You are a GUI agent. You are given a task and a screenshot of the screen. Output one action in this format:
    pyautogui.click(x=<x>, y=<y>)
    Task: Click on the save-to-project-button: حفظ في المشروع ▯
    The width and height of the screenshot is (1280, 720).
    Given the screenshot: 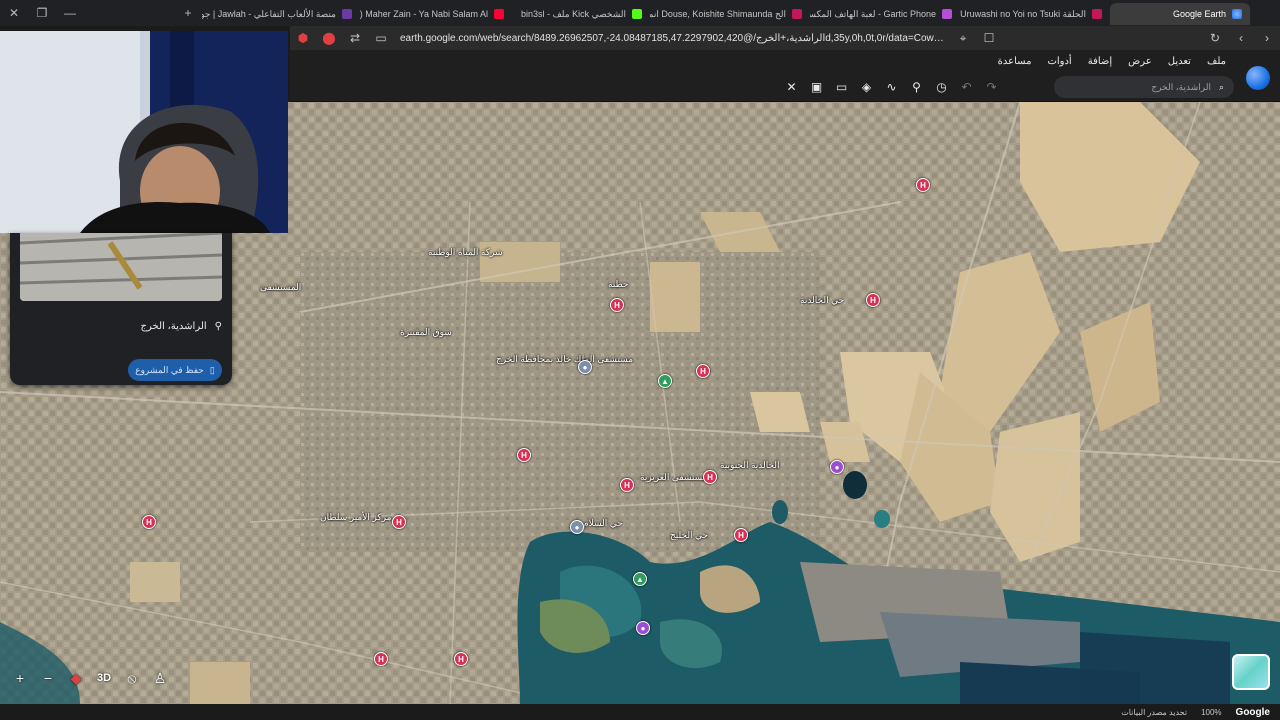 What is the action you would take?
    pyautogui.click(x=175, y=370)
    